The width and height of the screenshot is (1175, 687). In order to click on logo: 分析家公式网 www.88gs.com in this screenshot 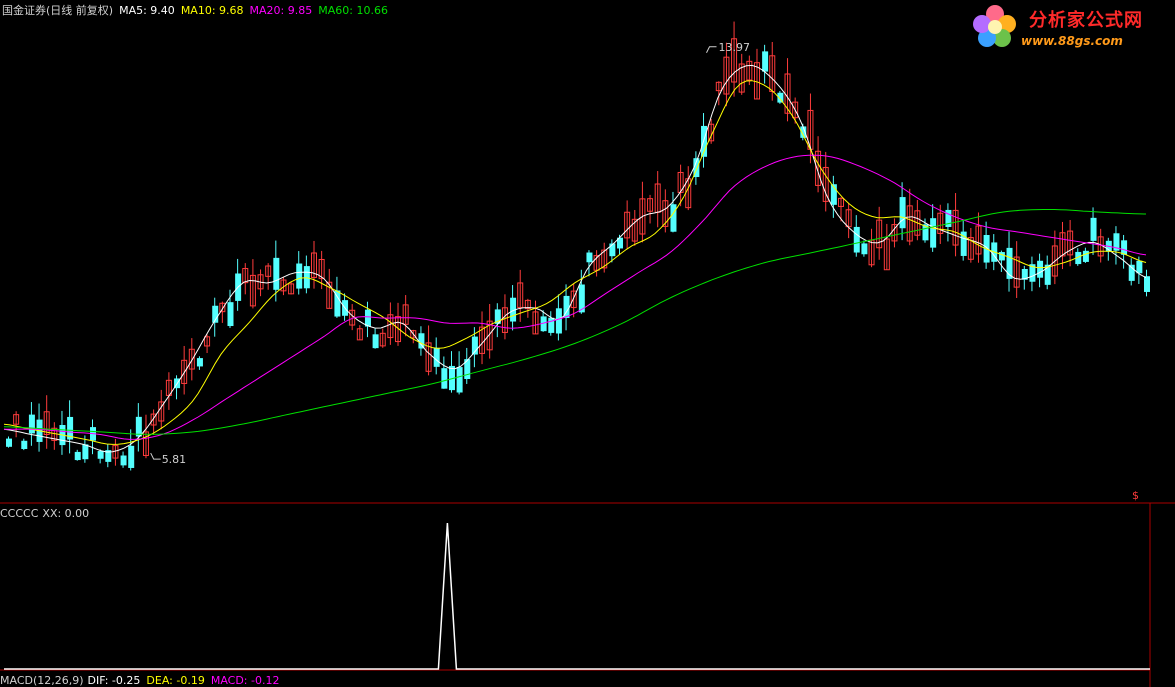, I will do `click(1069, 27)`.